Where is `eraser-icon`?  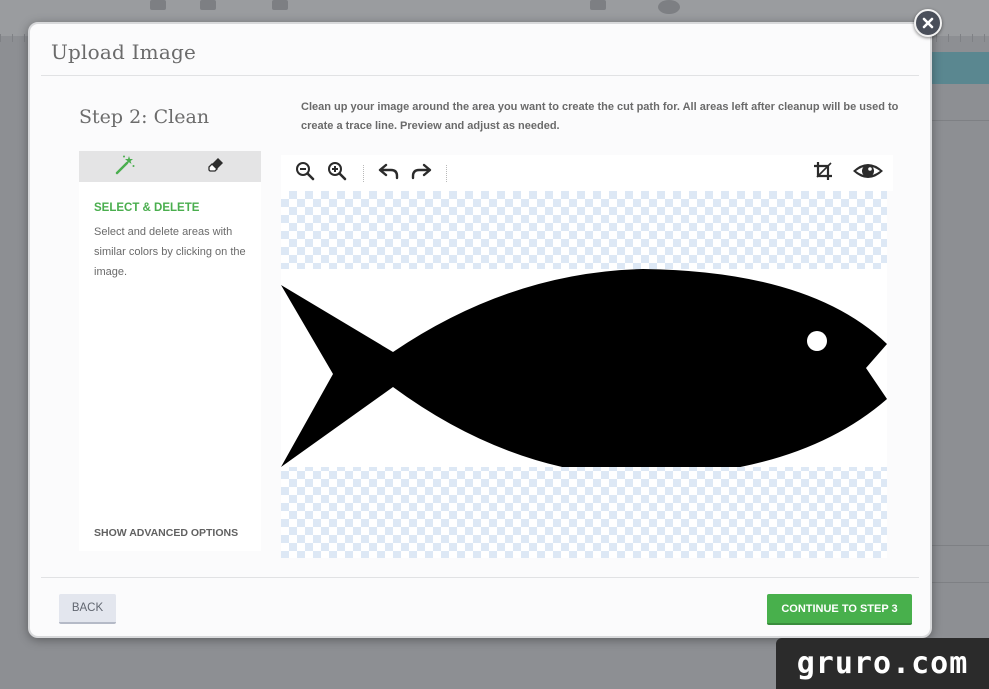
eraser-icon is located at coordinates (216, 167).